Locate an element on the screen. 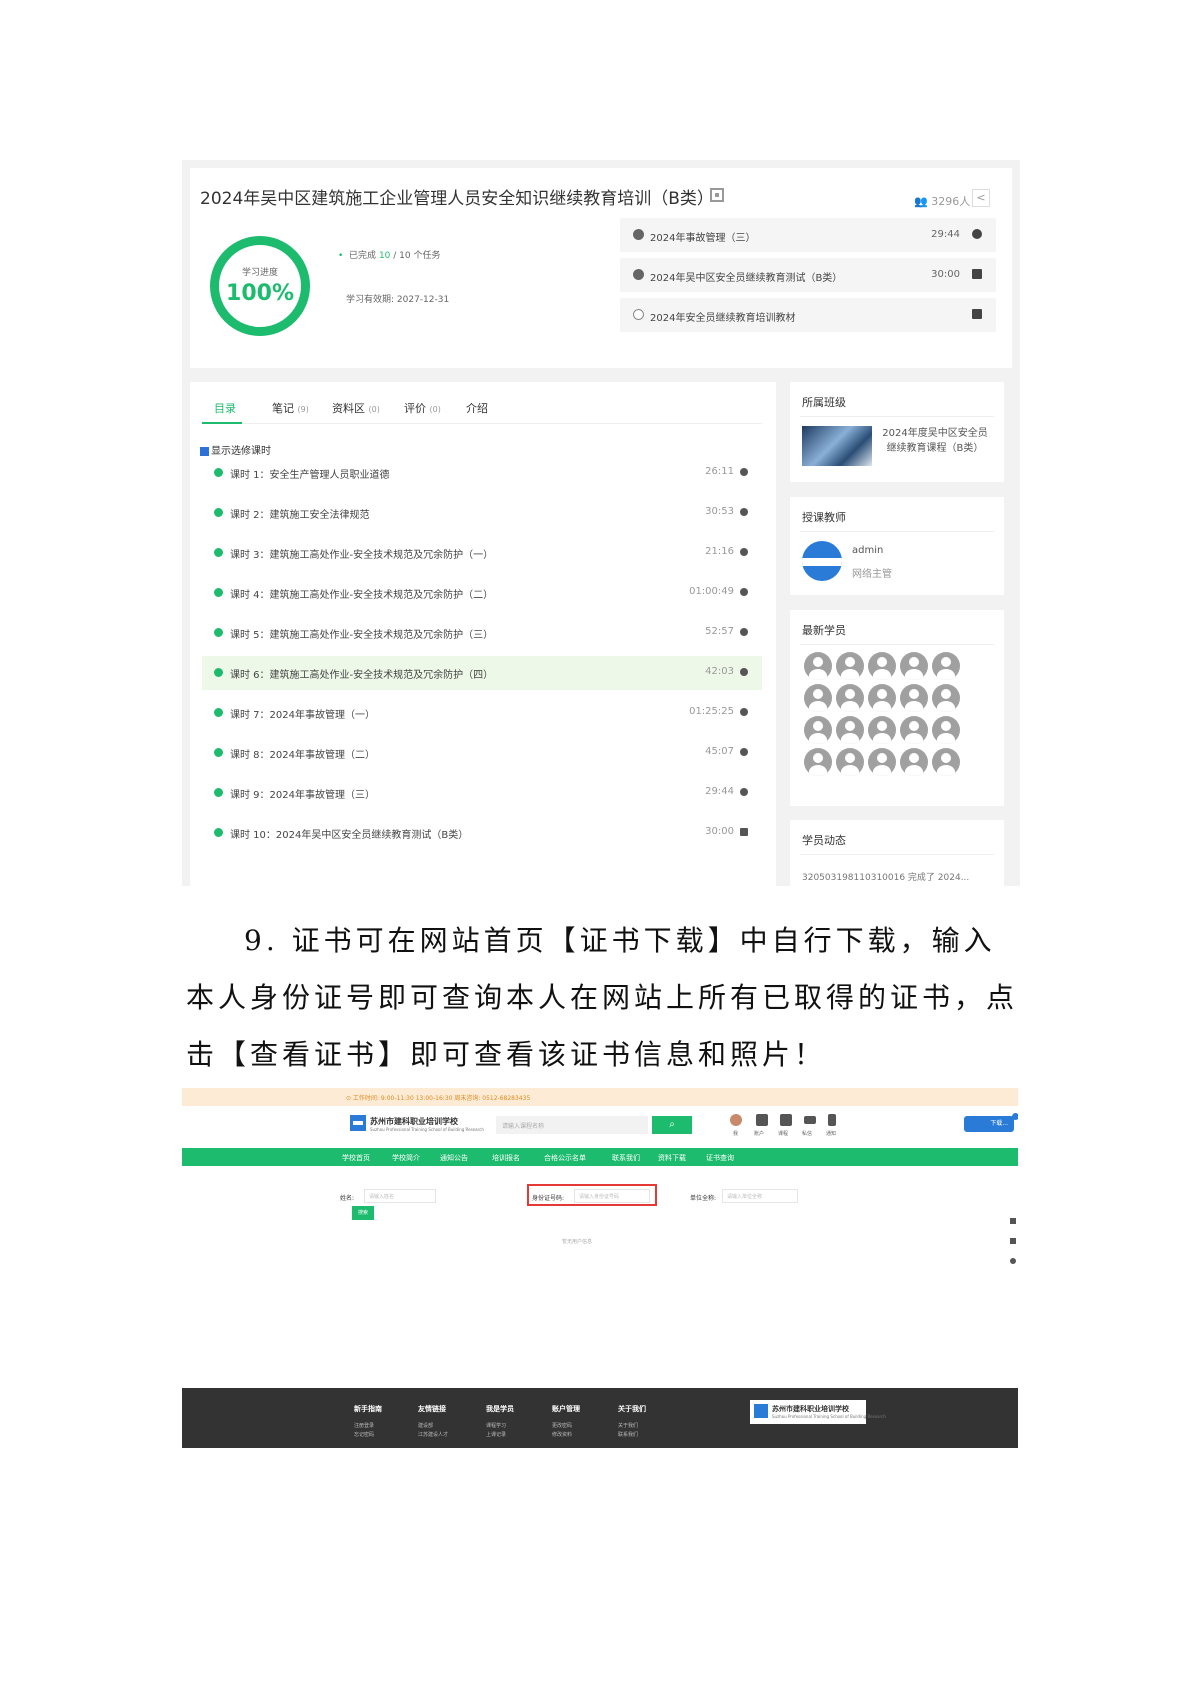  qrcode-icon is located at coordinates (717, 195).